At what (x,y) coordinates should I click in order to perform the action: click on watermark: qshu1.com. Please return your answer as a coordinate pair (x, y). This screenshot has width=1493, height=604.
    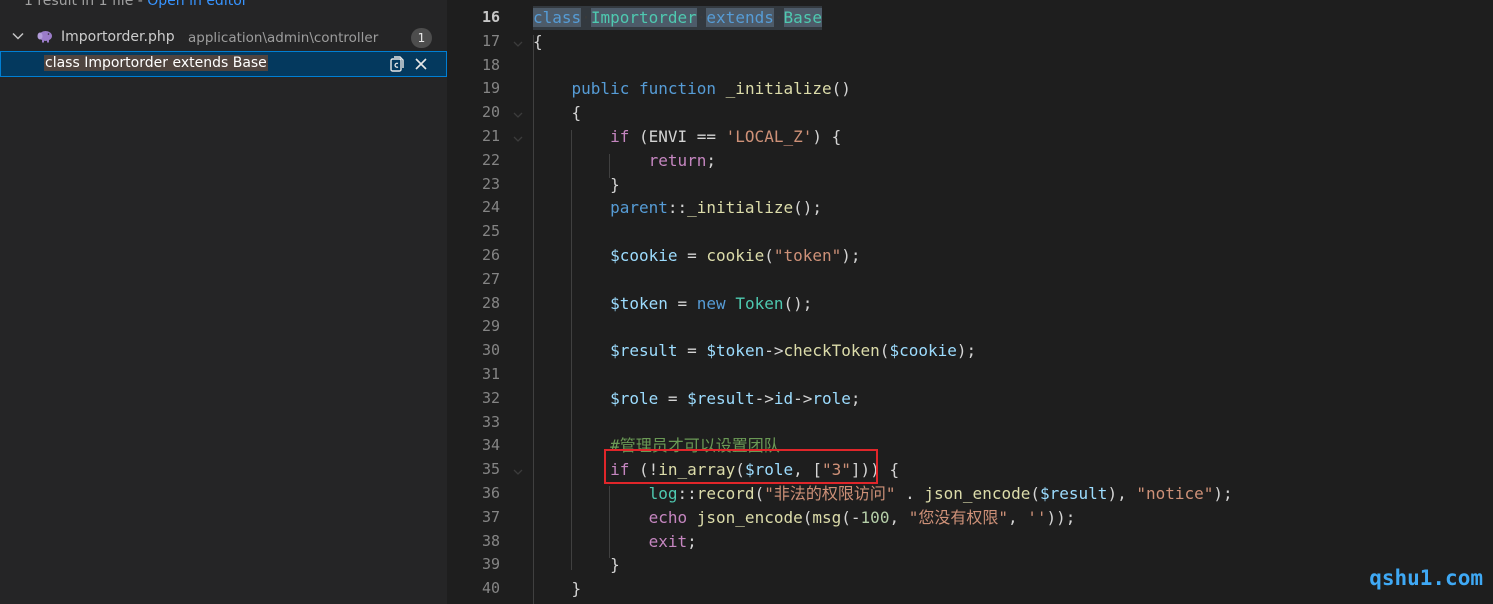
    Looking at the image, I should click on (1426, 578).